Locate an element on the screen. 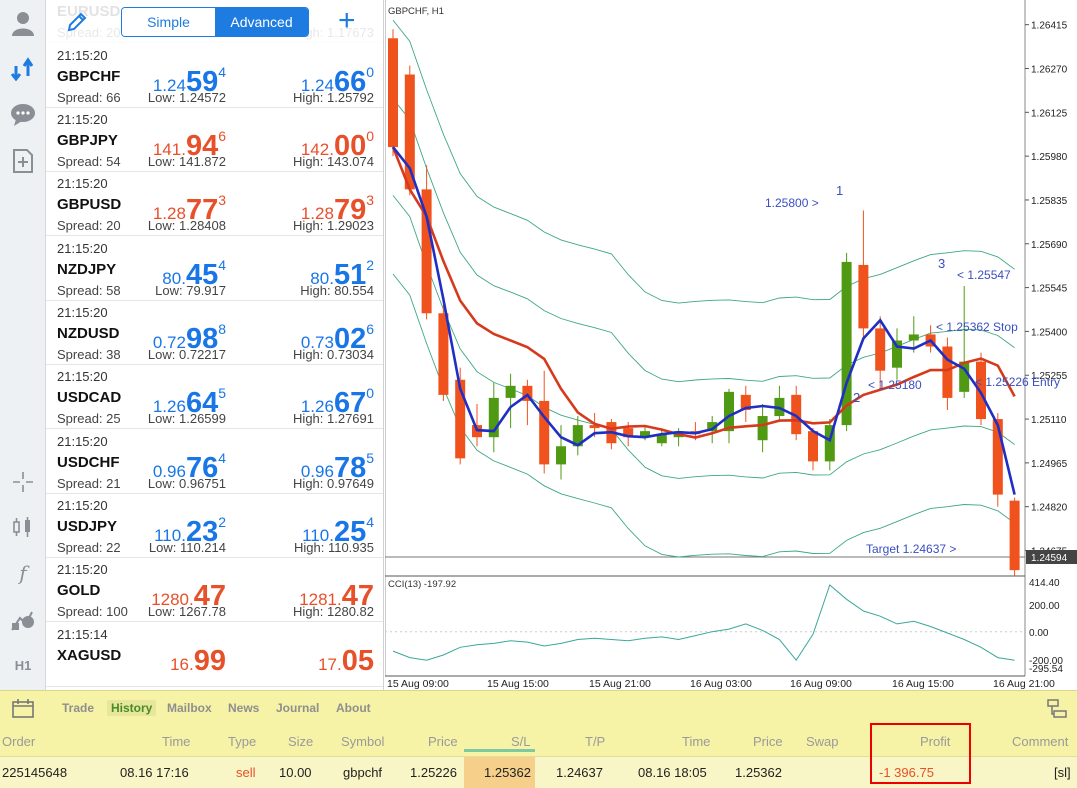 The width and height of the screenshot is (1077, 788). quote-high: High: 0.73034 is located at coordinates (333, 354).